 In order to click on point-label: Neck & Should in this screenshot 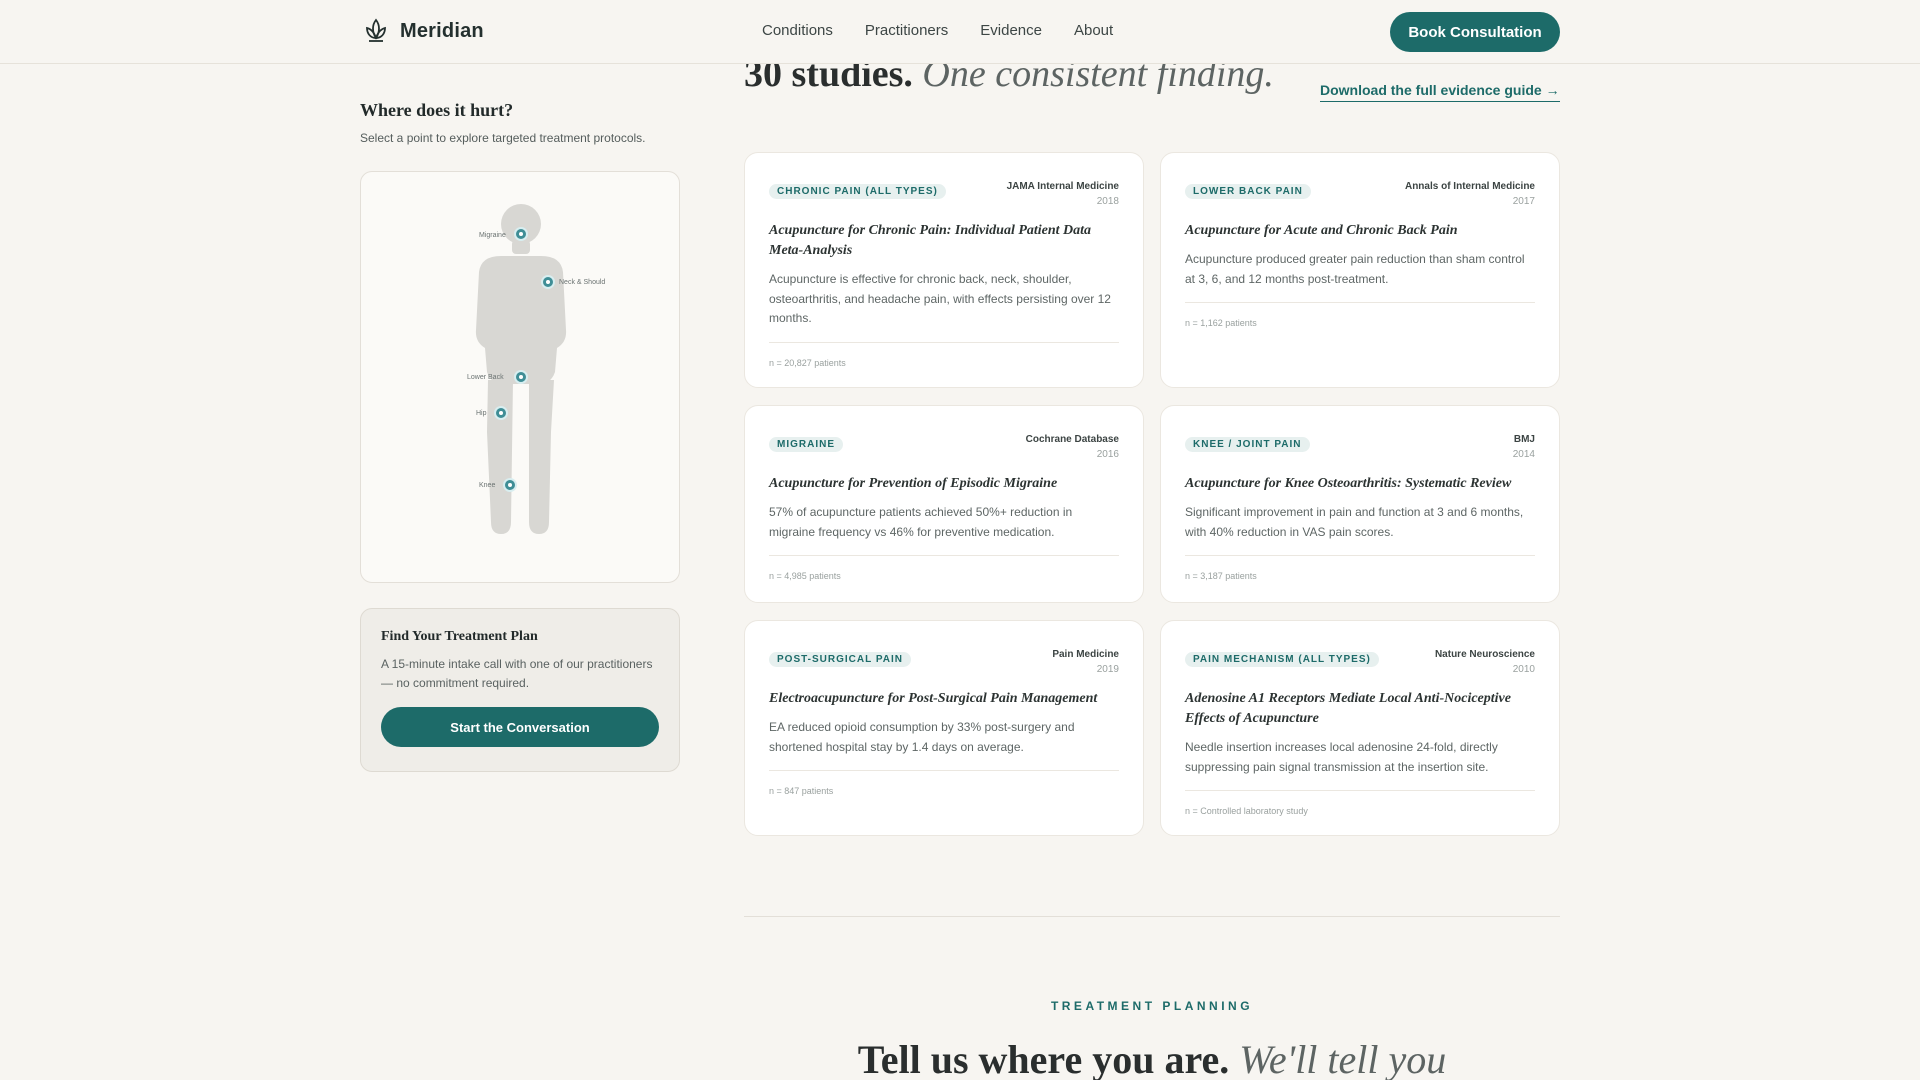, I will do `click(582, 282)`.